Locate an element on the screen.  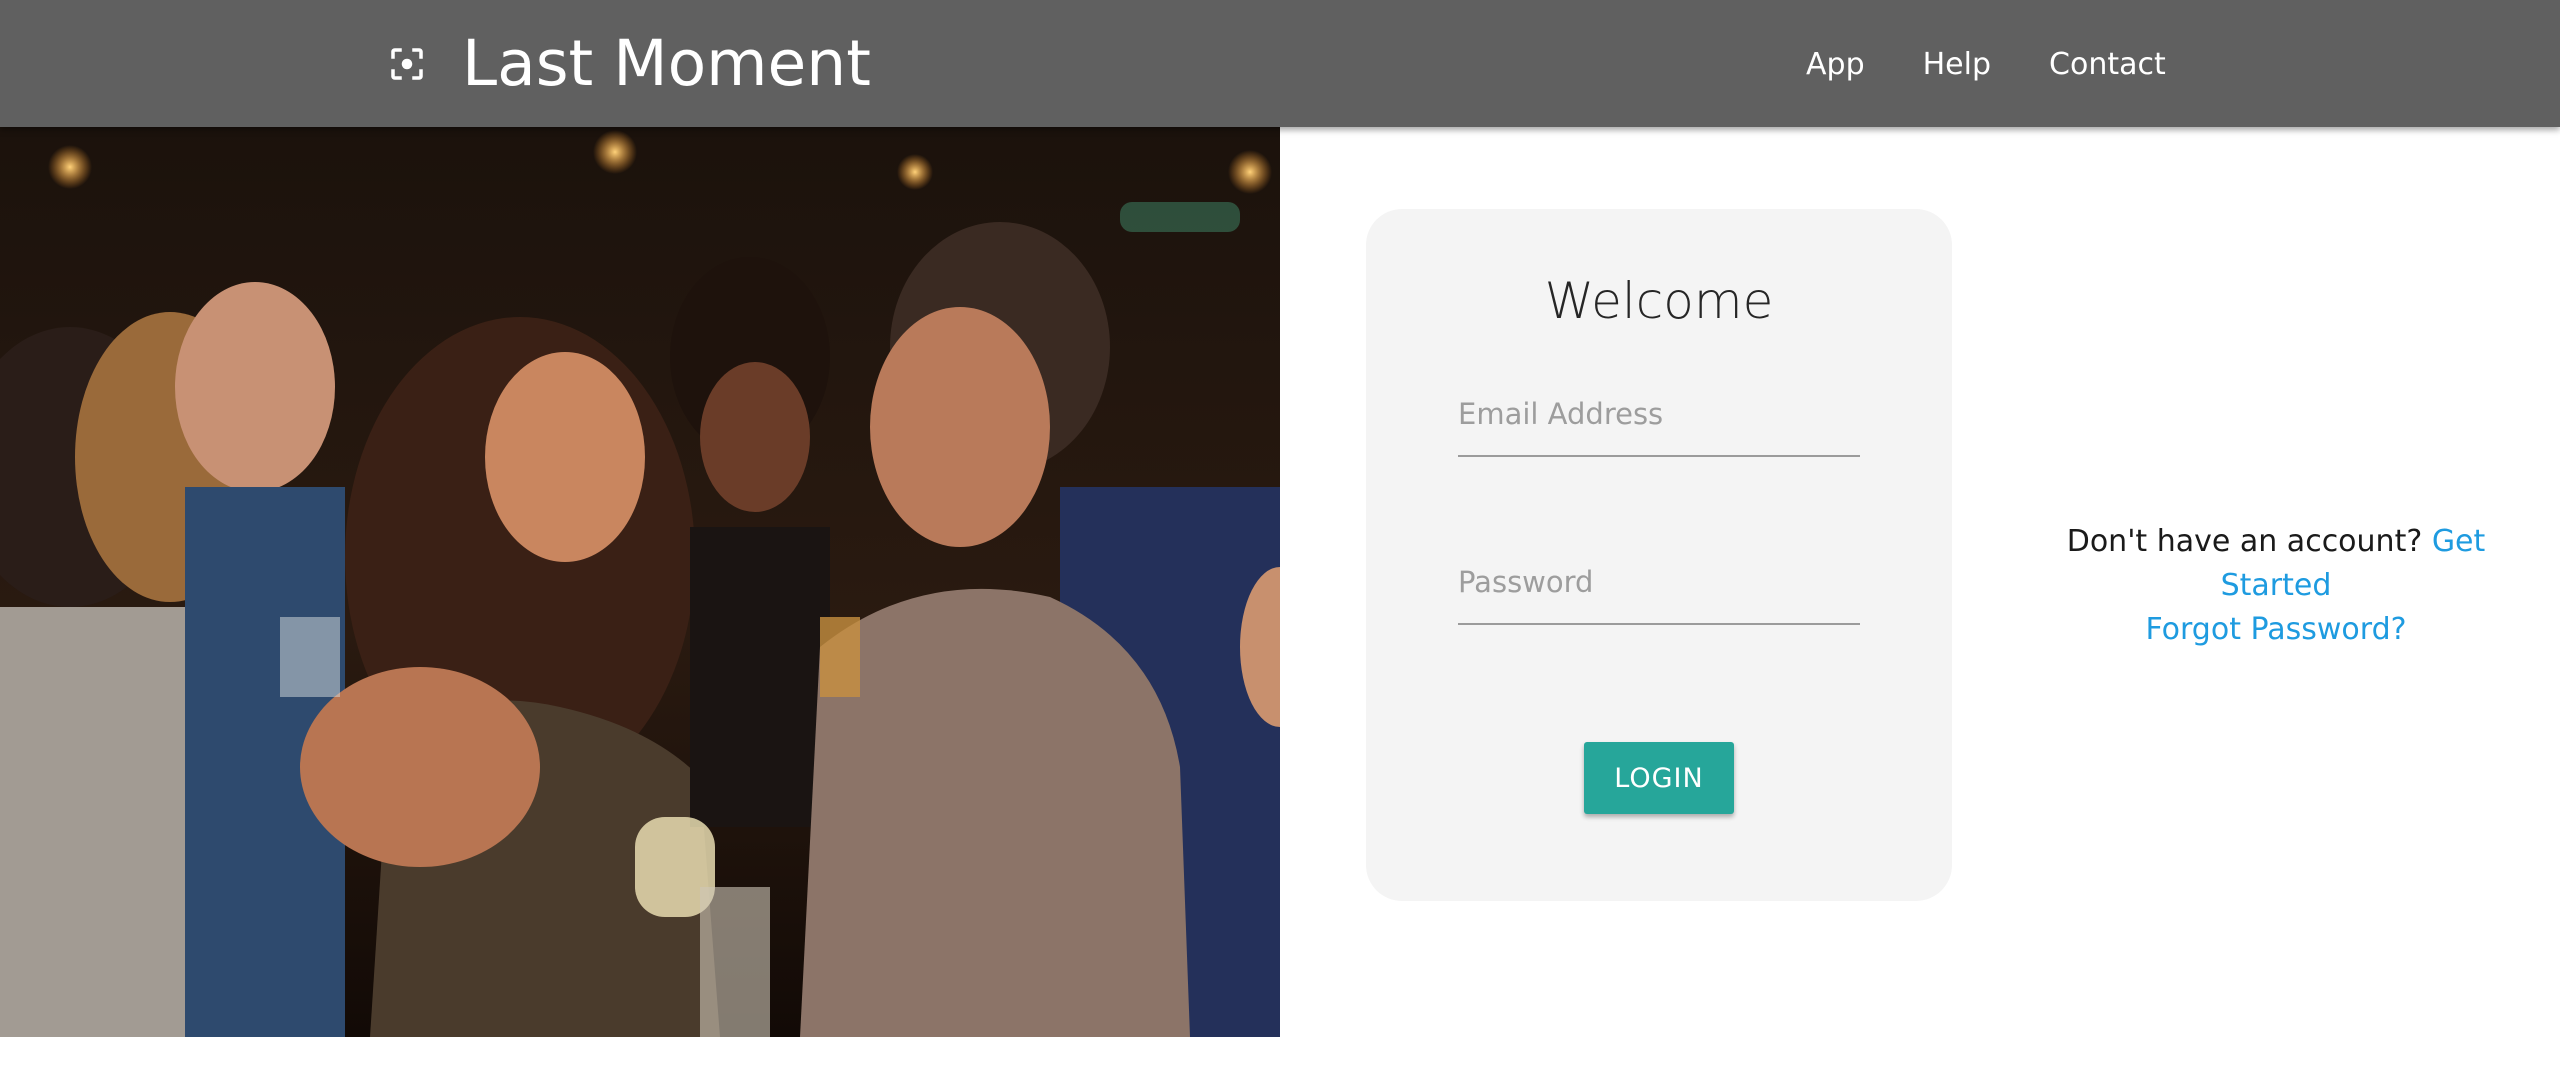
nav-link-app: App is located at coordinates (1835, 65).